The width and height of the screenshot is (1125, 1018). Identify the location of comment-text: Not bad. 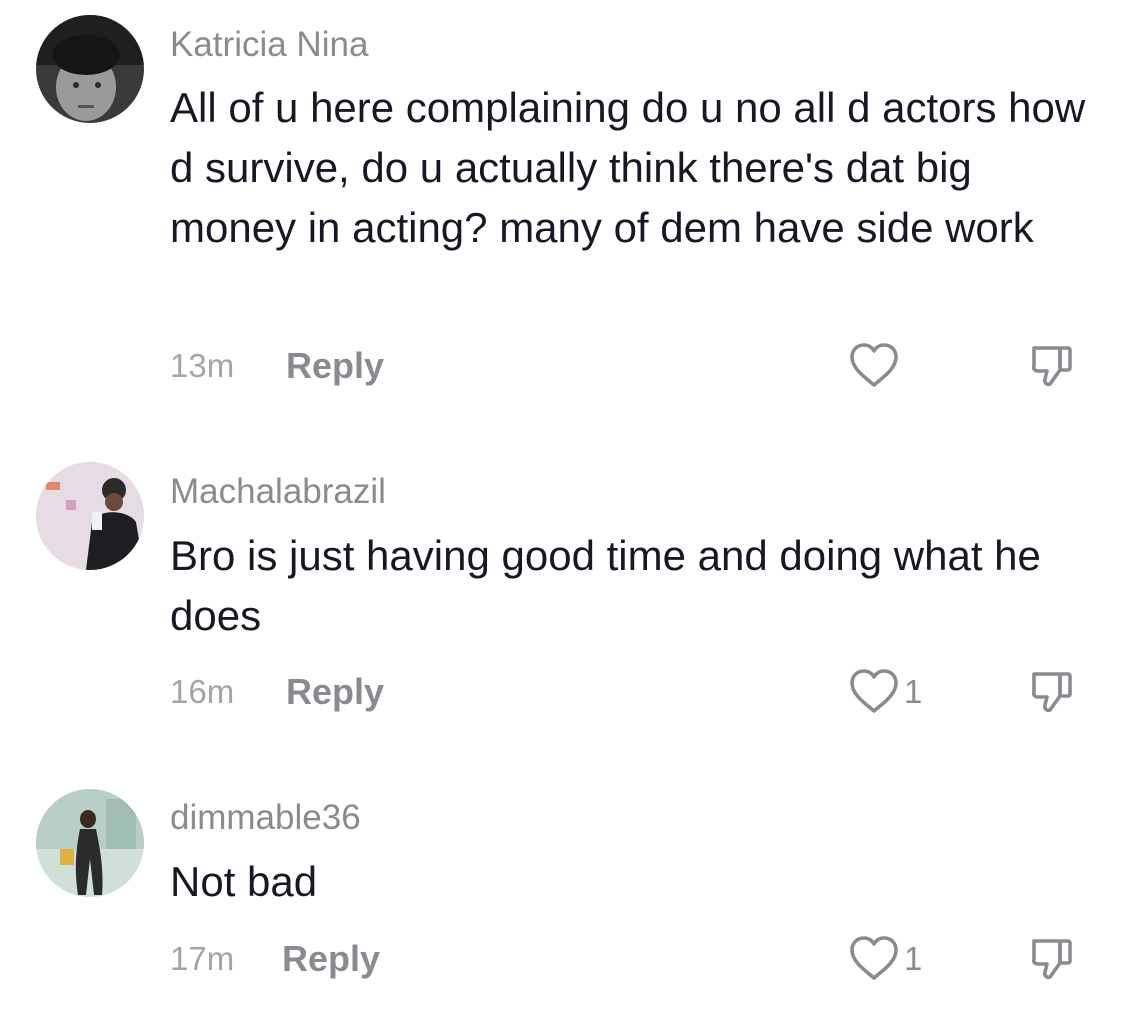
(244, 881).